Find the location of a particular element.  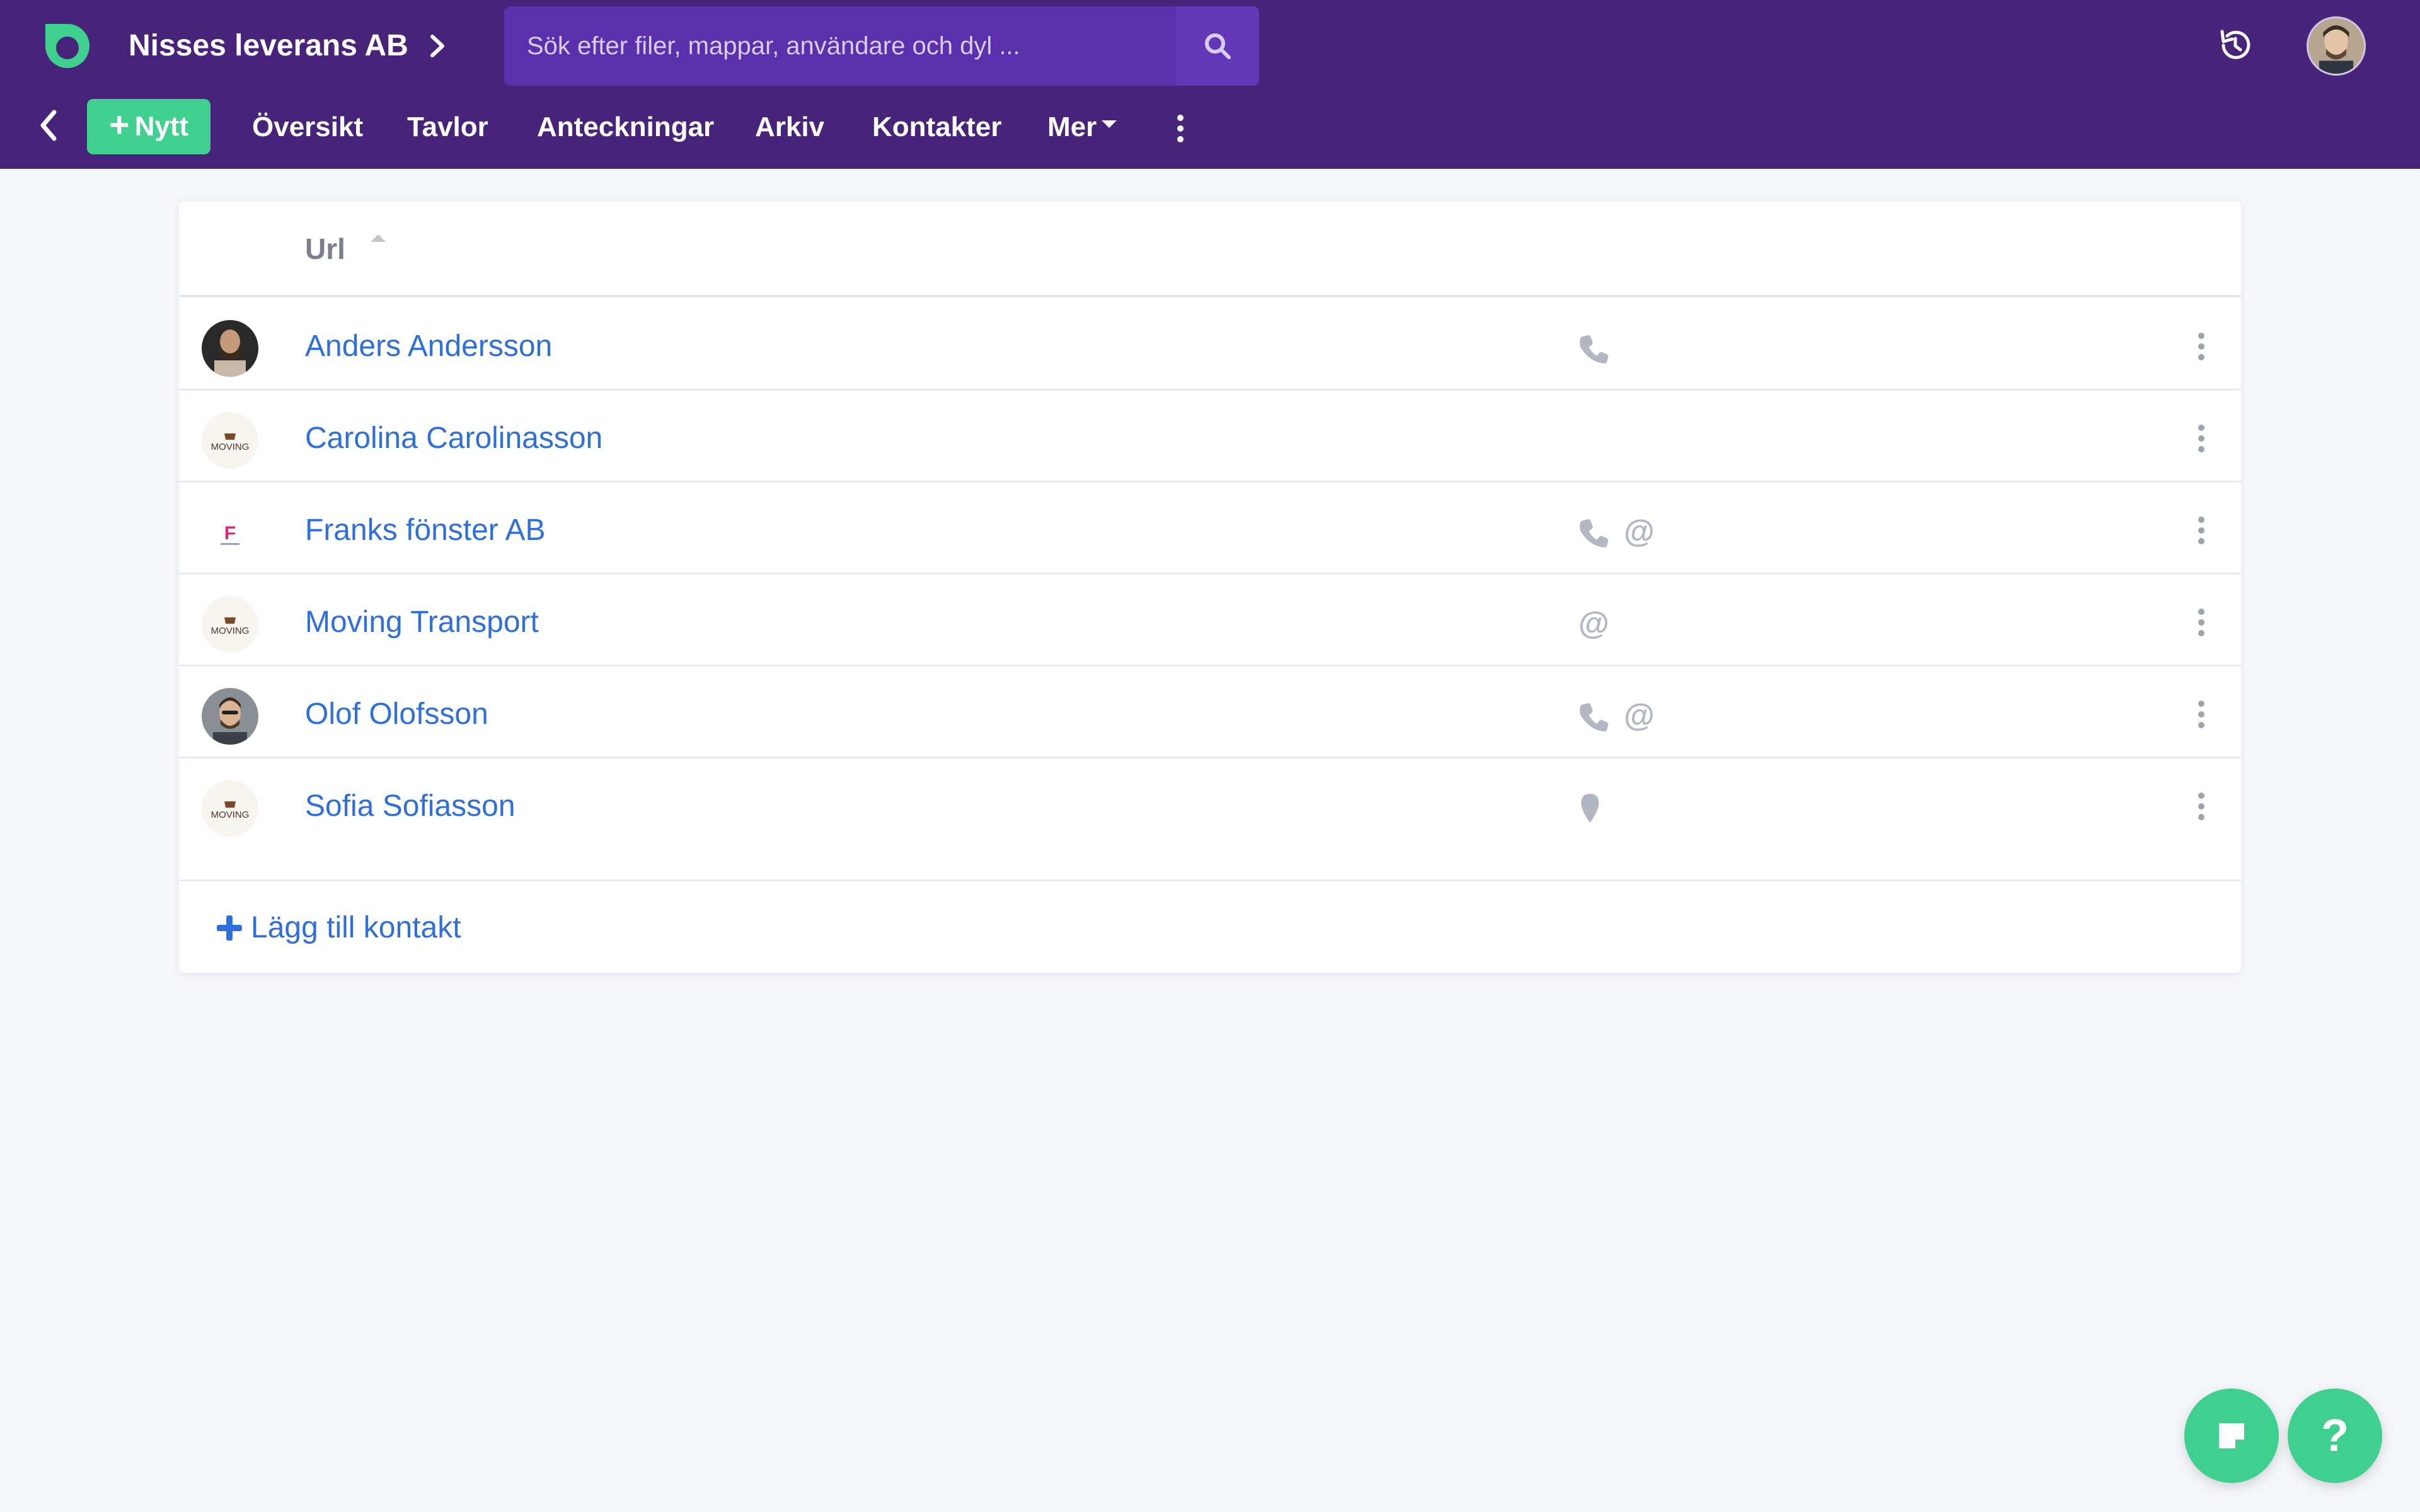

plus-icon is located at coordinates (230, 928).